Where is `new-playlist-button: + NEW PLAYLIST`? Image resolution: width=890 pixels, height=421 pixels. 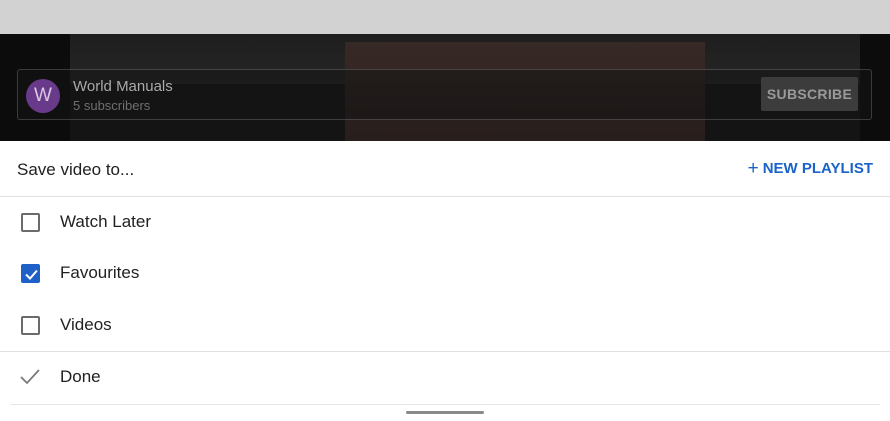 new-playlist-button: + NEW PLAYLIST is located at coordinates (810, 168).